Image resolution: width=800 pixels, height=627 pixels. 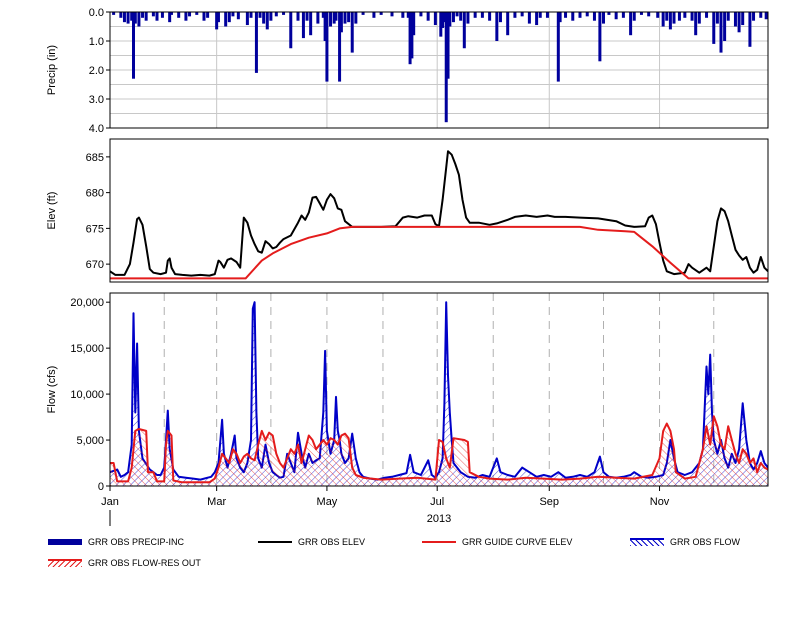 What do you see at coordinates (136, 542) in the screenshot?
I see `legend-label-precip: GRR OBS PRECIP-INC` at bounding box center [136, 542].